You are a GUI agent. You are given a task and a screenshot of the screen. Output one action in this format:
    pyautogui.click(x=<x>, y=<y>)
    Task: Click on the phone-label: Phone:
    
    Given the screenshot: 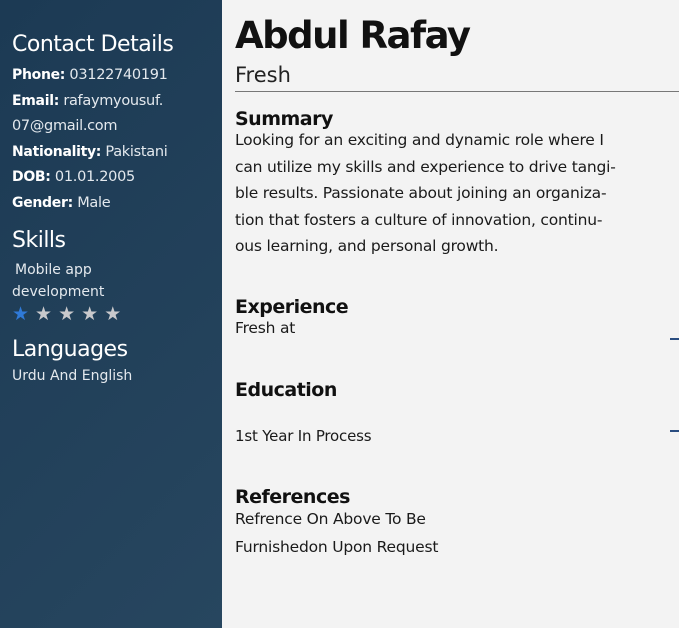 What is the action you would take?
    pyautogui.click(x=39, y=75)
    